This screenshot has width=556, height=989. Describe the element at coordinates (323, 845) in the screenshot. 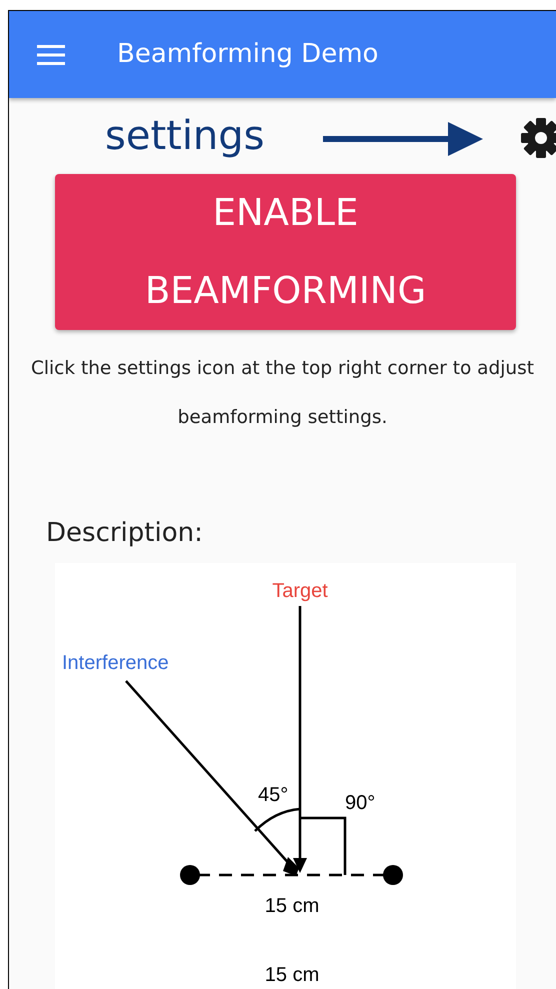

I see `right-angle-marker` at that location.